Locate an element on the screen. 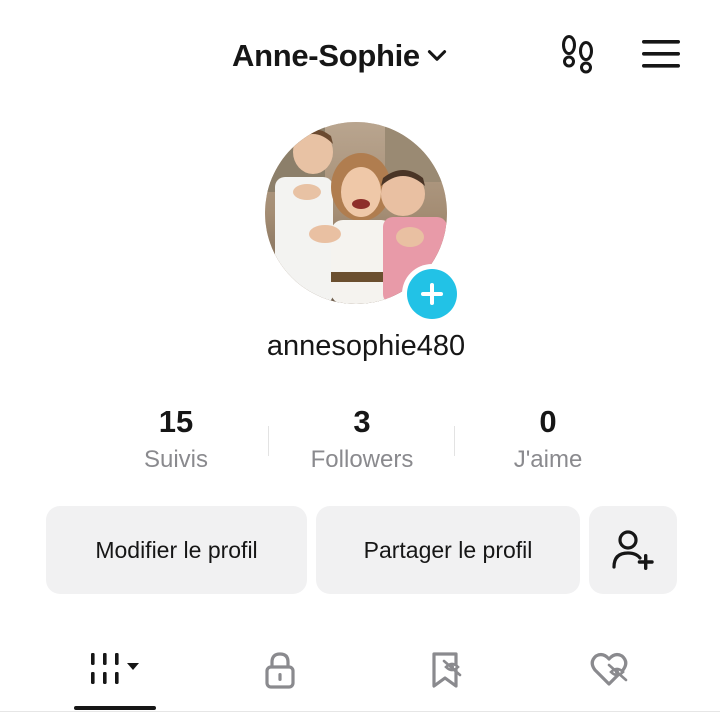 Image resolution: width=720 pixels, height=720 pixels. tab-videos is located at coordinates (115, 670).